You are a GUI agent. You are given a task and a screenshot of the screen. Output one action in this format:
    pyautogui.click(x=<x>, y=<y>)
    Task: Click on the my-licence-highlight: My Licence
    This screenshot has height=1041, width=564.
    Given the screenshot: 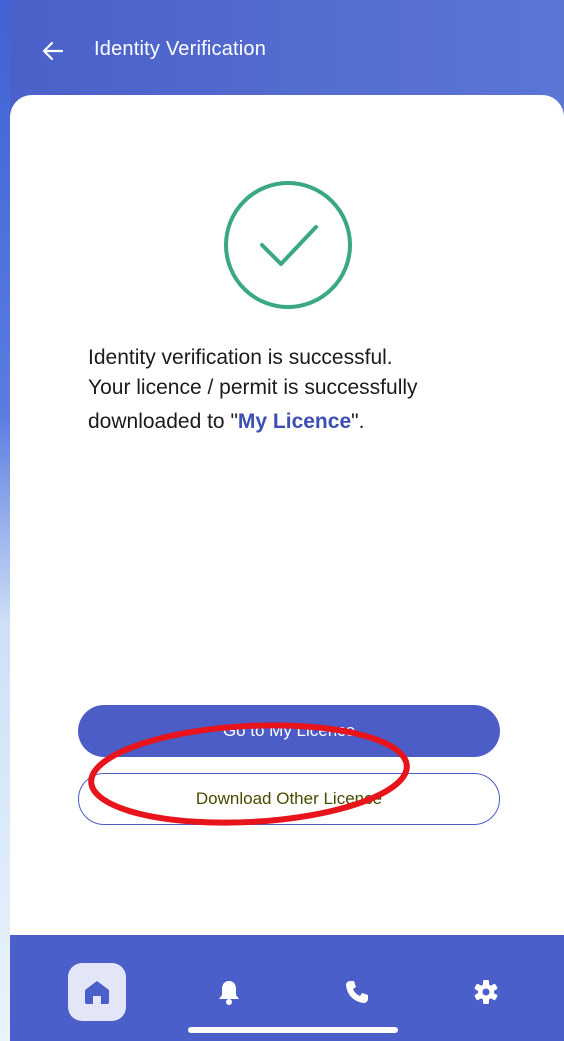 What is the action you would take?
    pyautogui.click(x=294, y=421)
    